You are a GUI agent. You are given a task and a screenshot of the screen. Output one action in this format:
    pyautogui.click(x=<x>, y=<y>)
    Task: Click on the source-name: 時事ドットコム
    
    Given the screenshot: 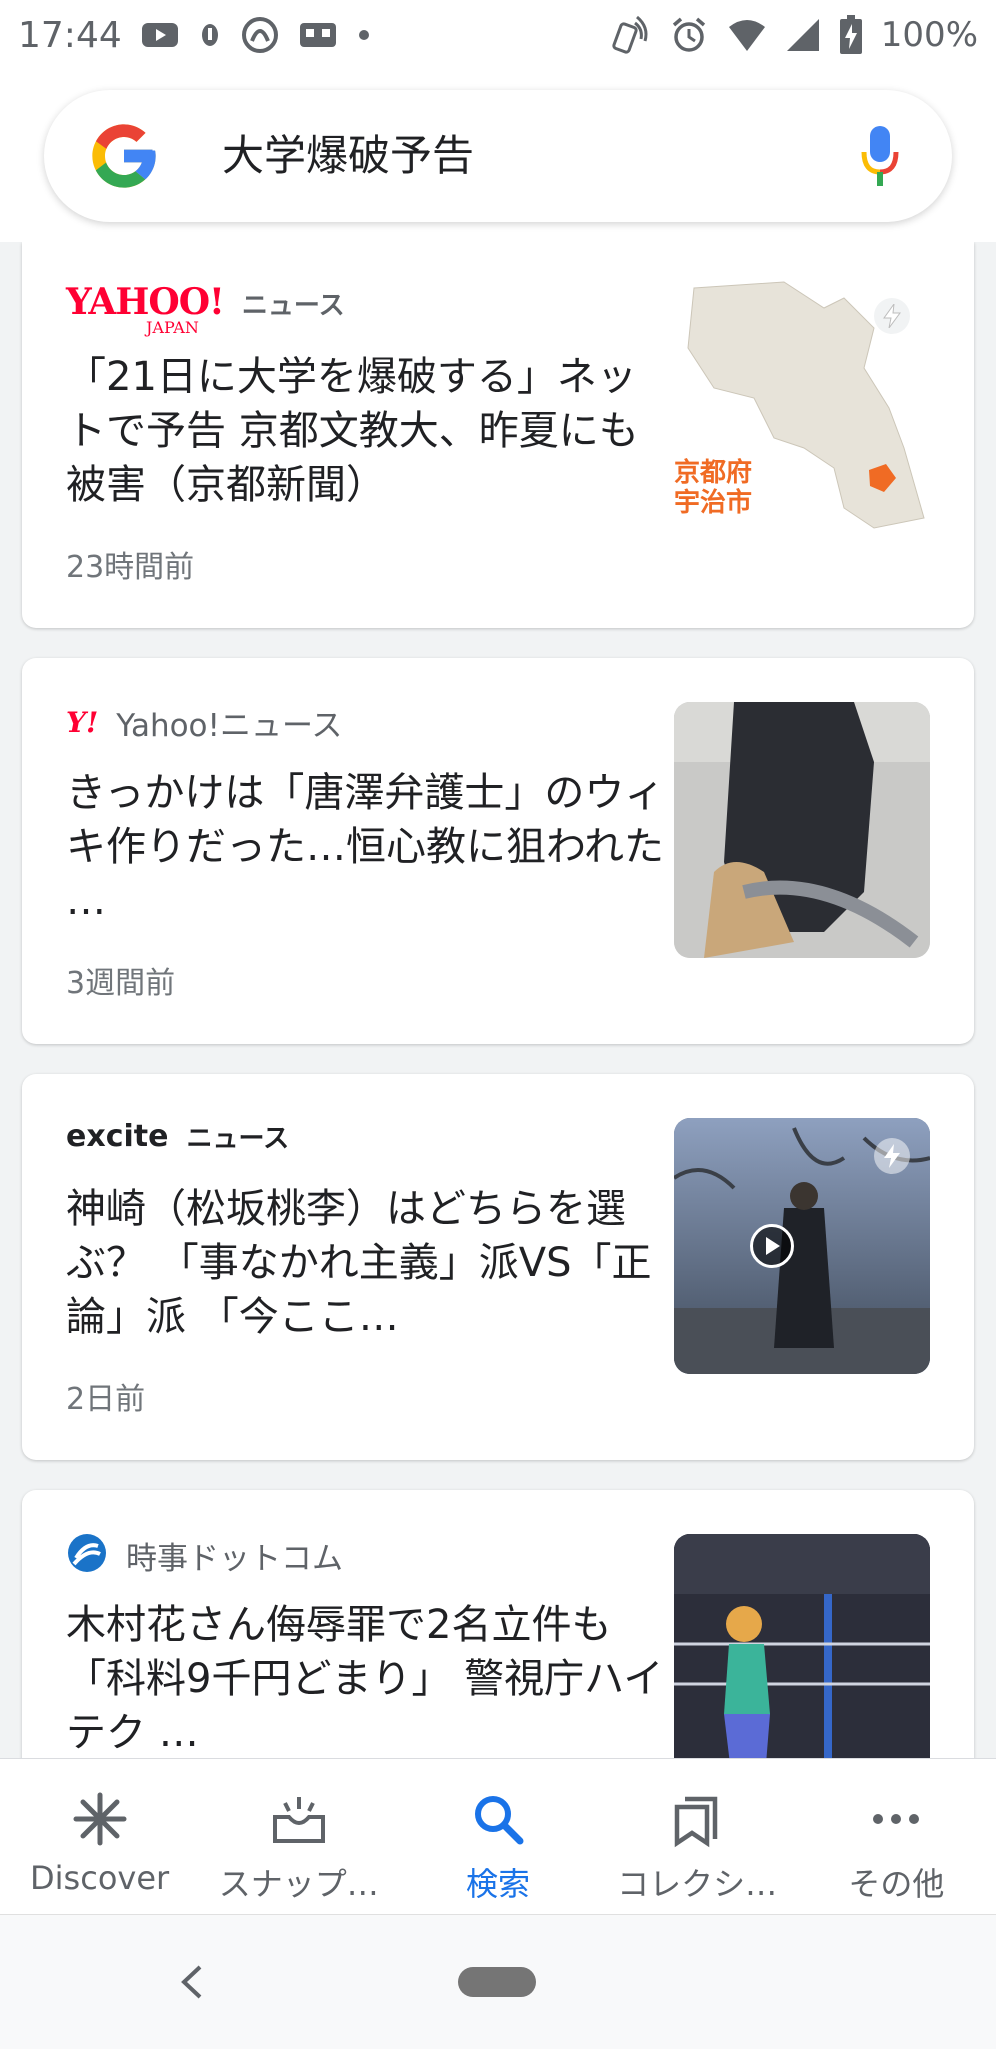 What is the action you would take?
    pyautogui.click(x=234, y=1558)
    